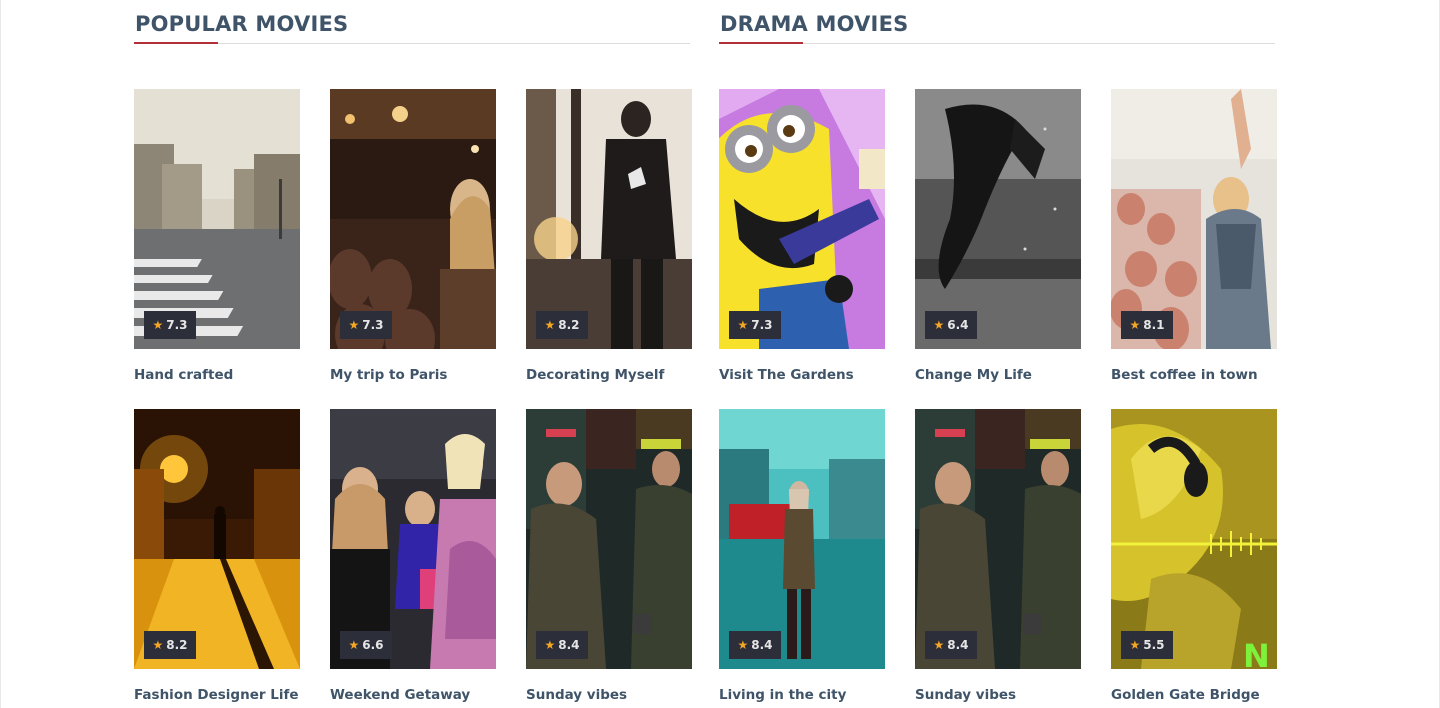 The width and height of the screenshot is (1440, 708). What do you see at coordinates (373, 645) in the screenshot?
I see `rating-value: 6.6` at bounding box center [373, 645].